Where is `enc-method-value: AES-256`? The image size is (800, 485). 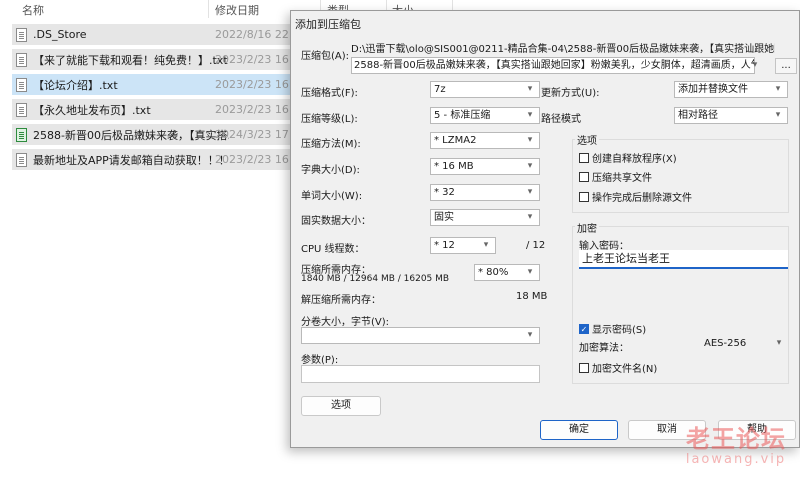
enc-method-value: AES-256 is located at coordinates (725, 343).